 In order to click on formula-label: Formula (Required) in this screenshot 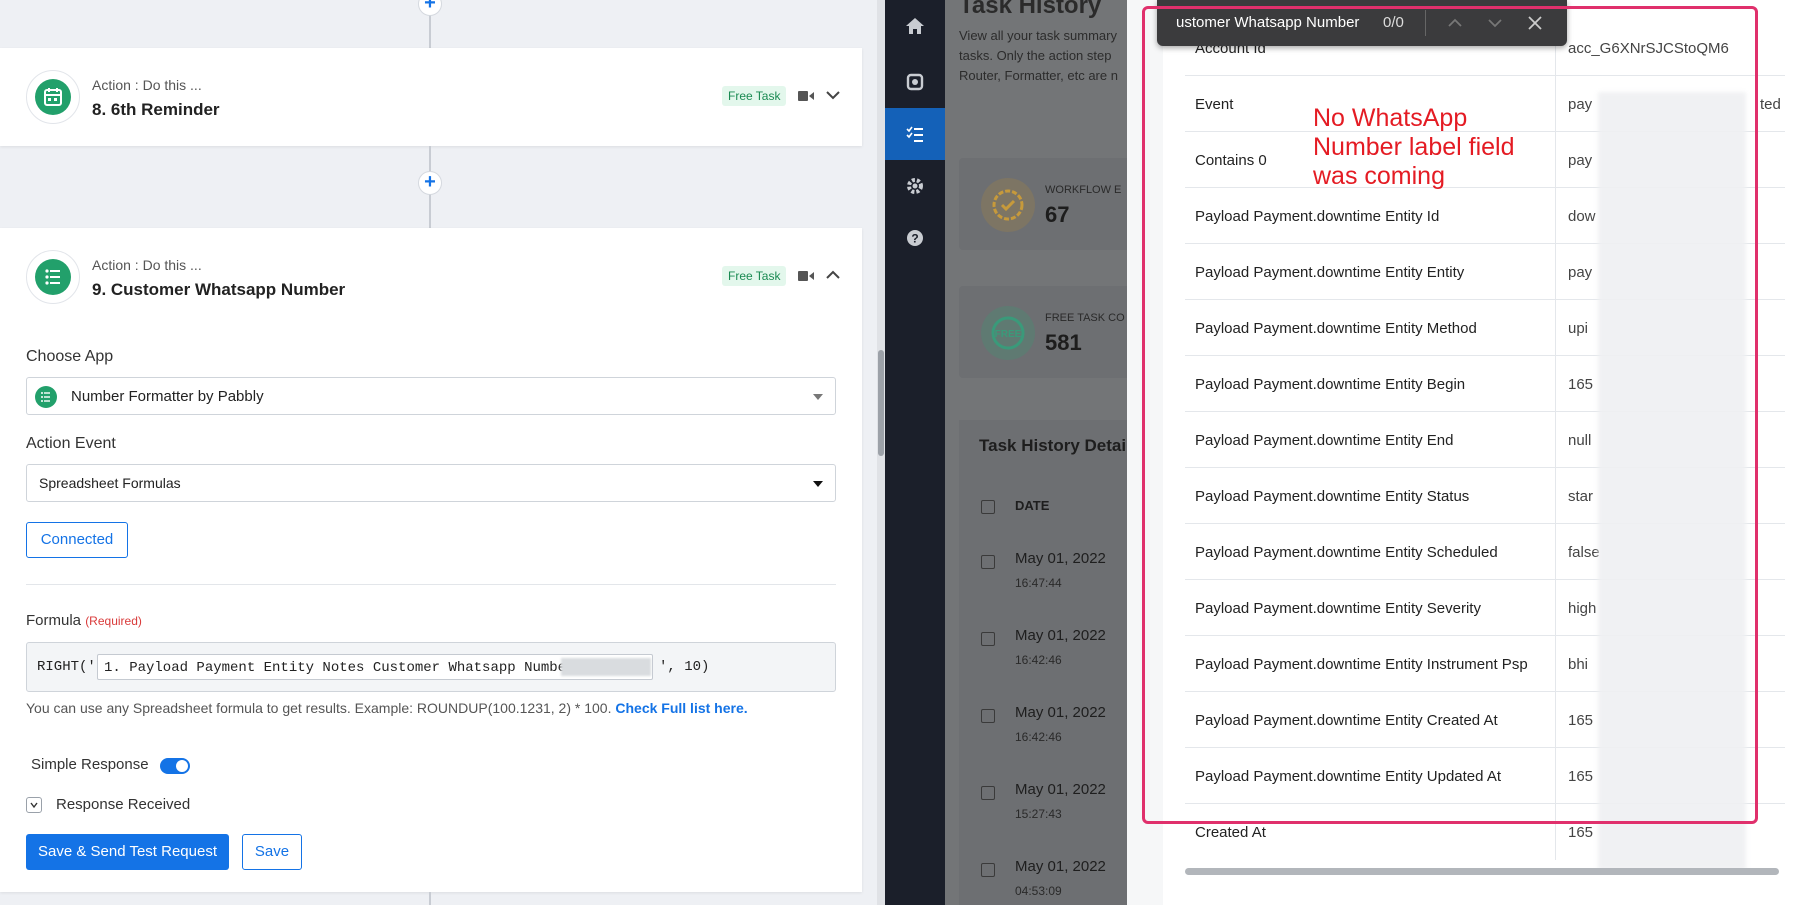, I will do `click(84, 620)`.